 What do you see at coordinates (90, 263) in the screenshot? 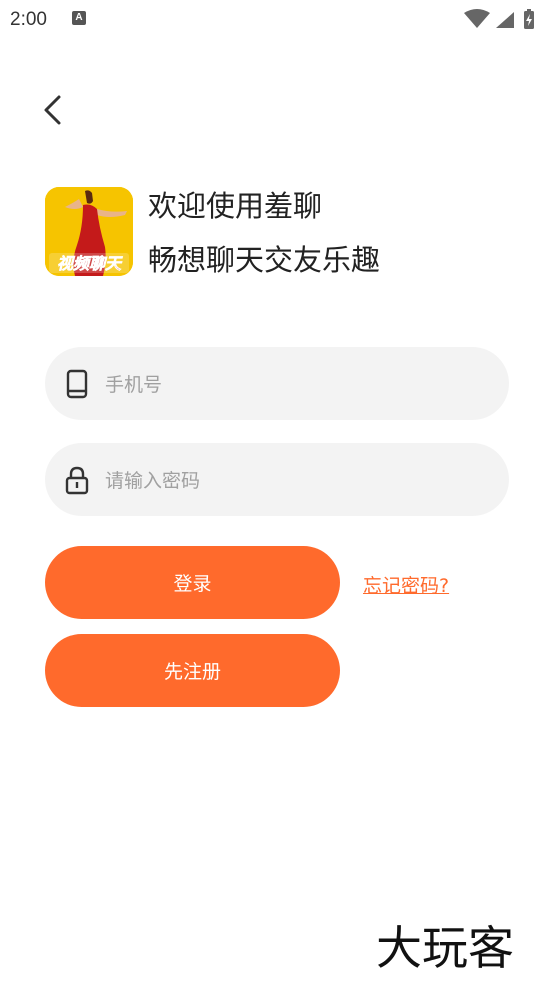
I see `logo-text: 视频聊天` at bounding box center [90, 263].